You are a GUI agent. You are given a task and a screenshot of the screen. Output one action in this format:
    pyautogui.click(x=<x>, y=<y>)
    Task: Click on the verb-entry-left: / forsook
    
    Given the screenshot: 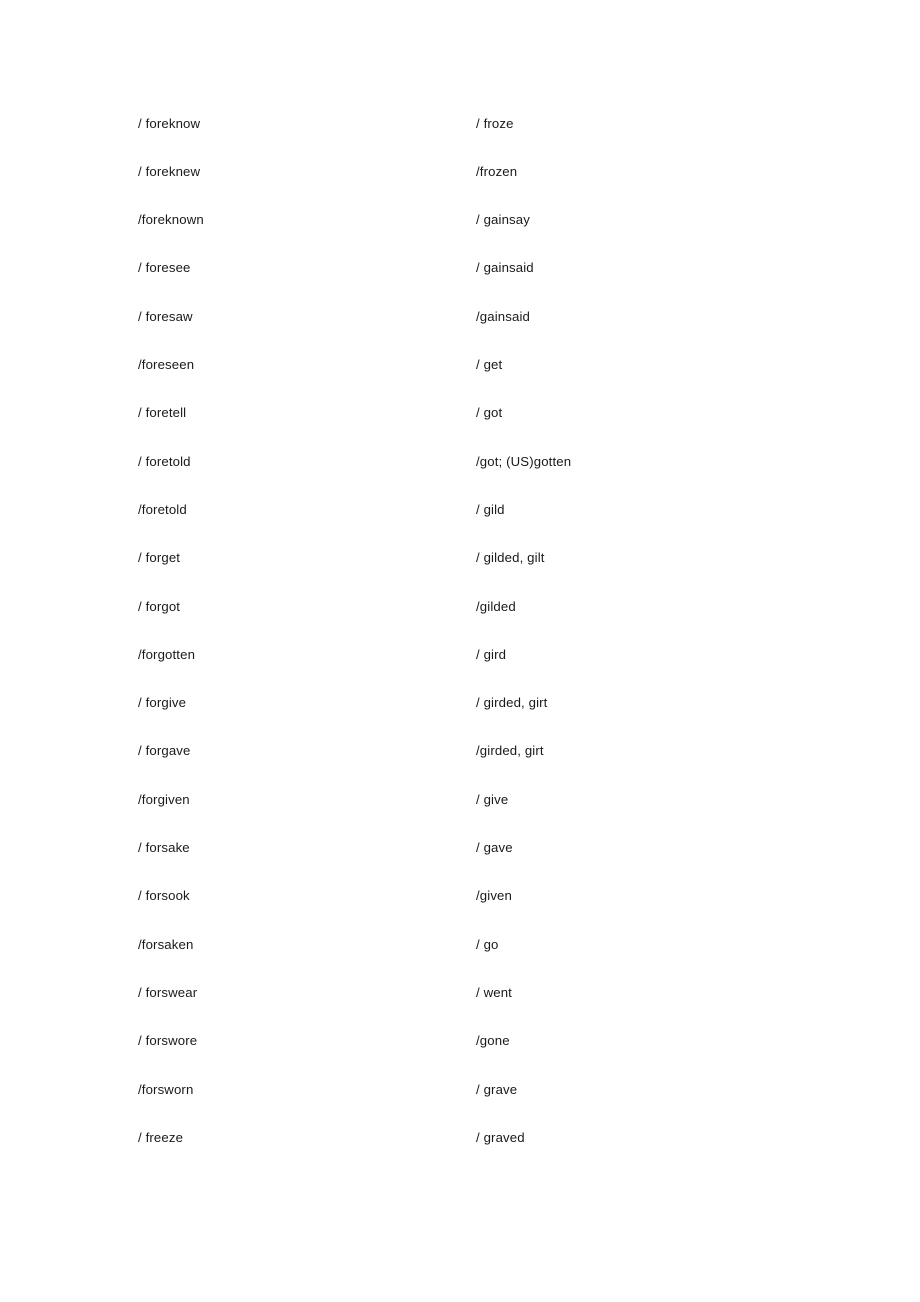 What is the action you would take?
    pyautogui.click(x=164, y=896)
    